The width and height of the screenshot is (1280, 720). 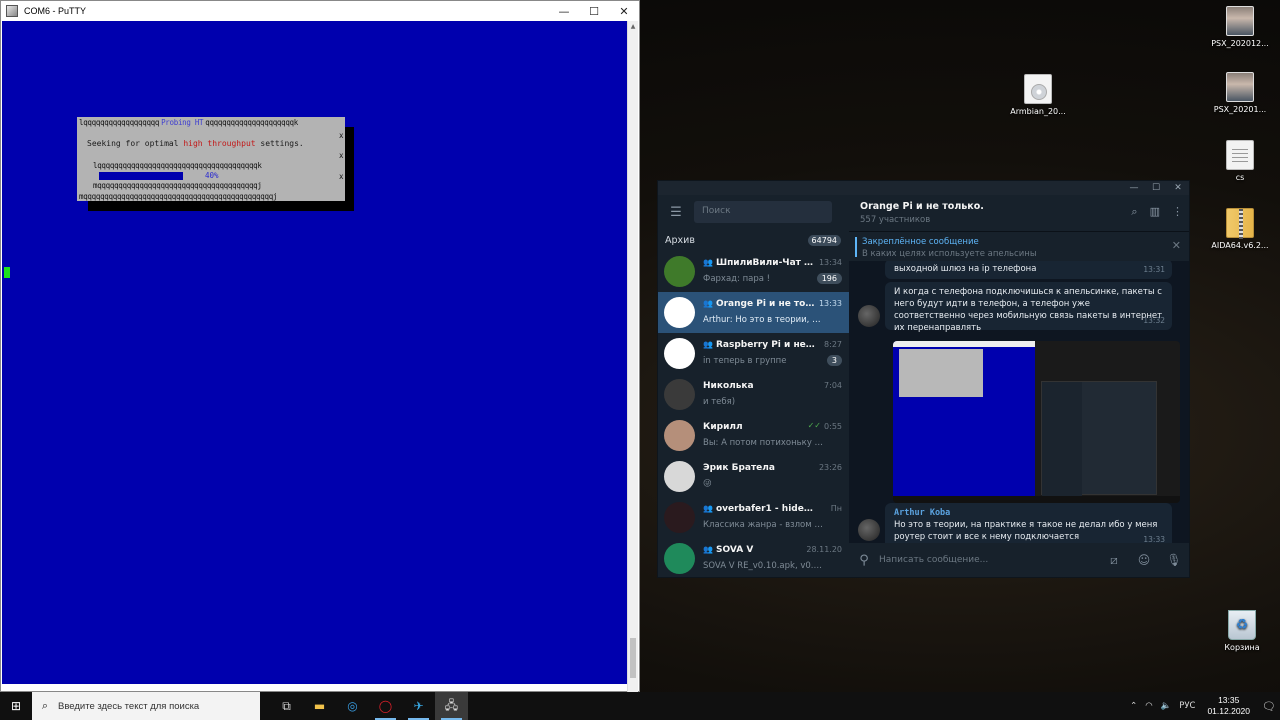 What do you see at coordinates (949, 254) in the screenshot?
I see `pinned-preview: В каких целях используете апельсины` at bounding box center [949, 254].